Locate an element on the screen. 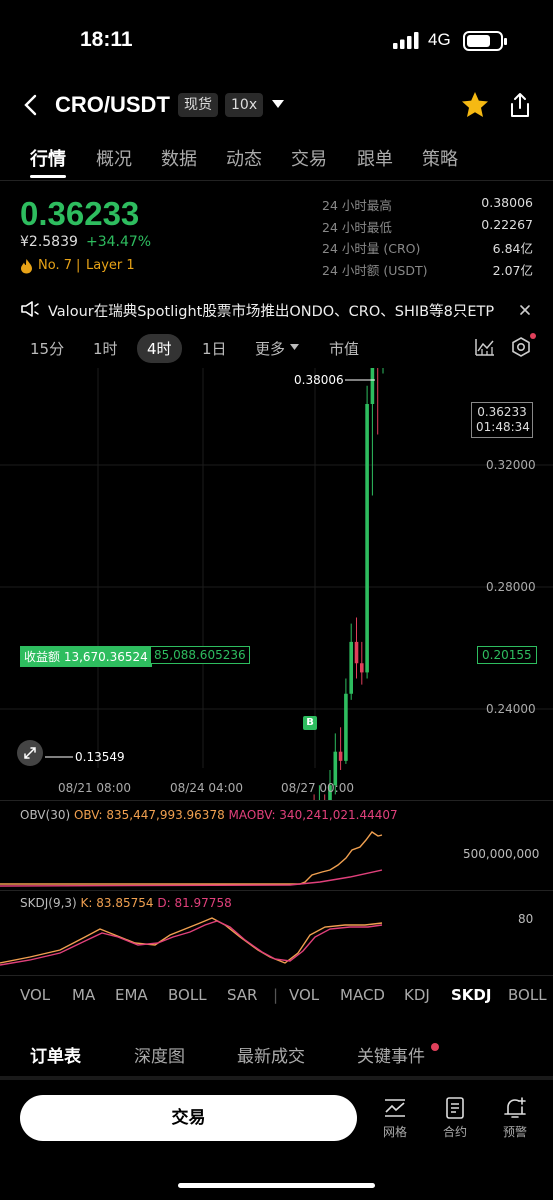 This screenshot has height=1200, width=553. contract-button: 合约 is located at coordinates (455, 1118).